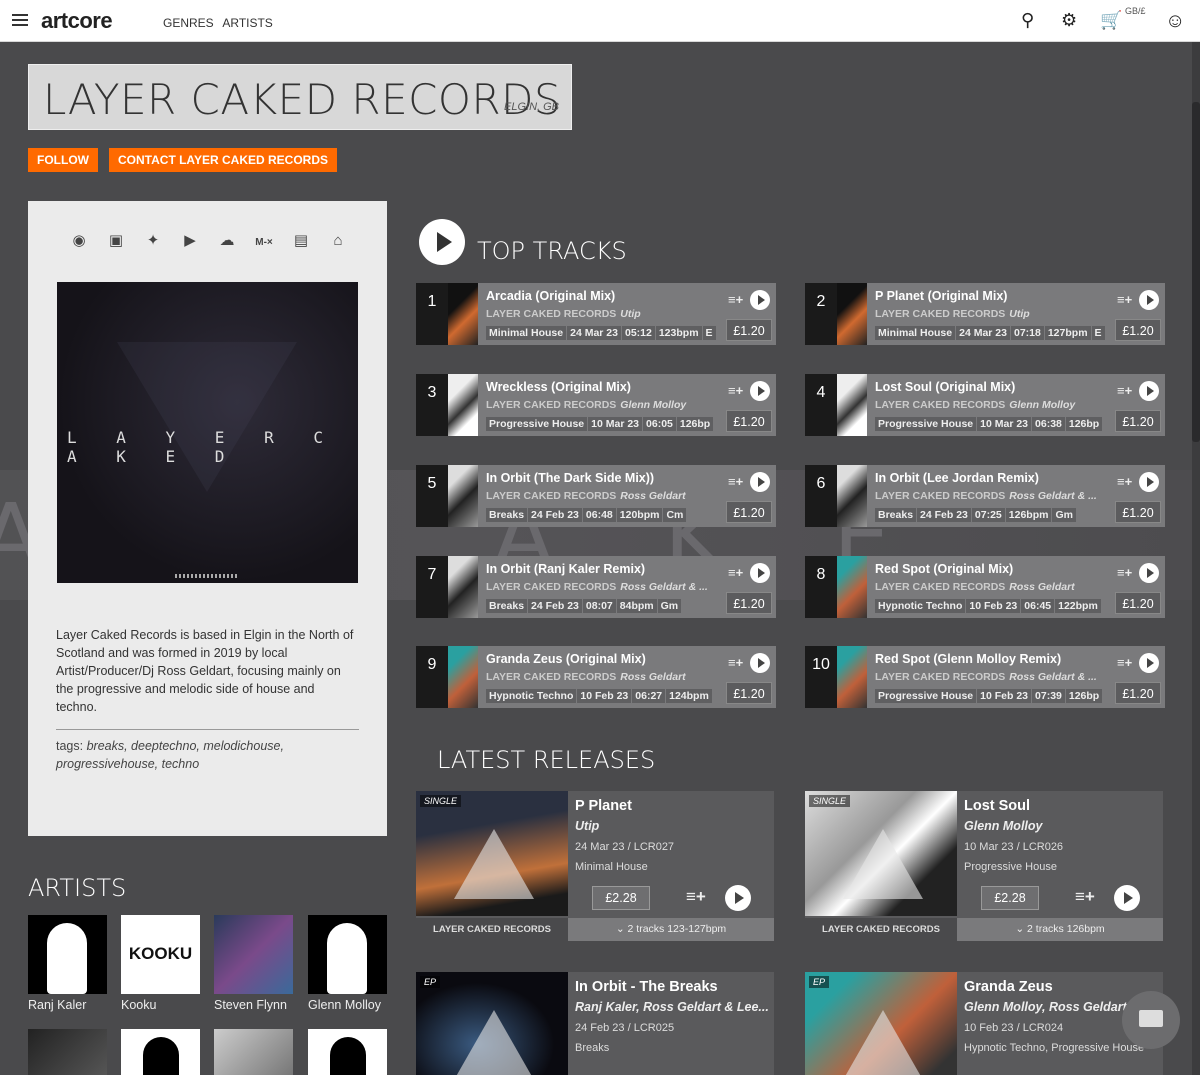  I want to click on currency-selector: GB/£, so click(1135, 11).